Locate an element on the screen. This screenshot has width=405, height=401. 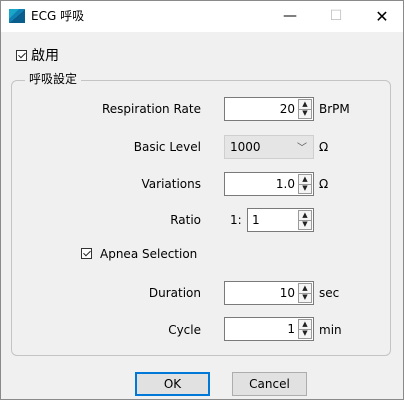
enable-checkbox-box is located at coordinates (21, 55).